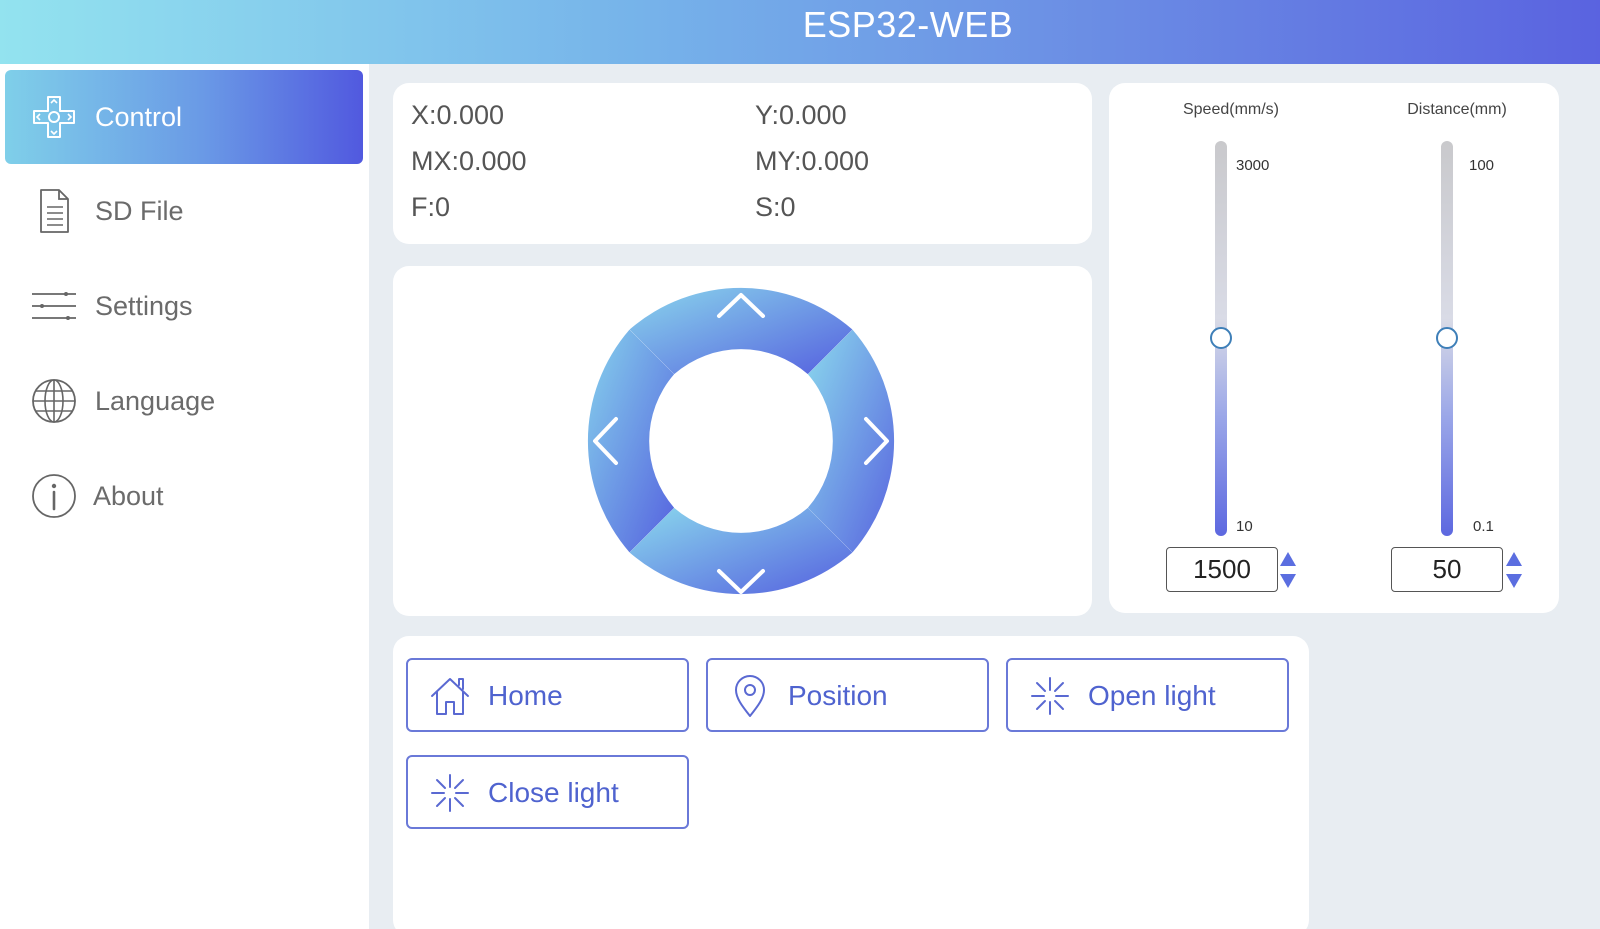  Describe the element at coordinates (1288, 570) in the screenshot. I see `speed-stepper` at that location.